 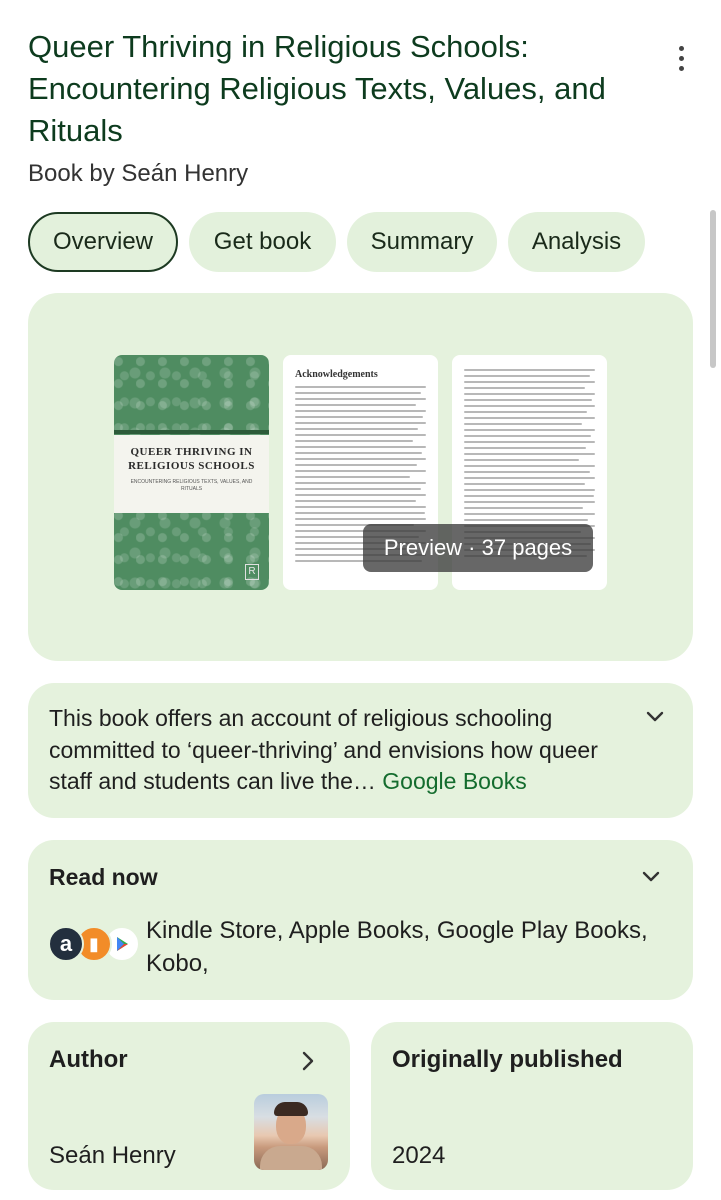 I want to click on page-heading: Acknowledgements, so click(x=336, y=374).